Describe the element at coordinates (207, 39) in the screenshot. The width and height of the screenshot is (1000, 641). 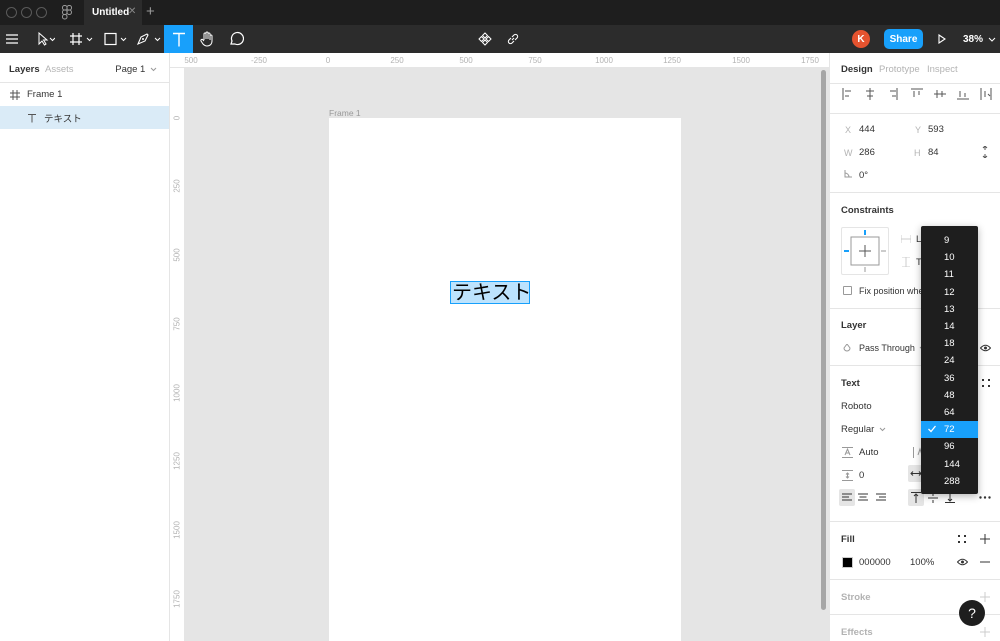
I see `hand-tool-button` at that location.